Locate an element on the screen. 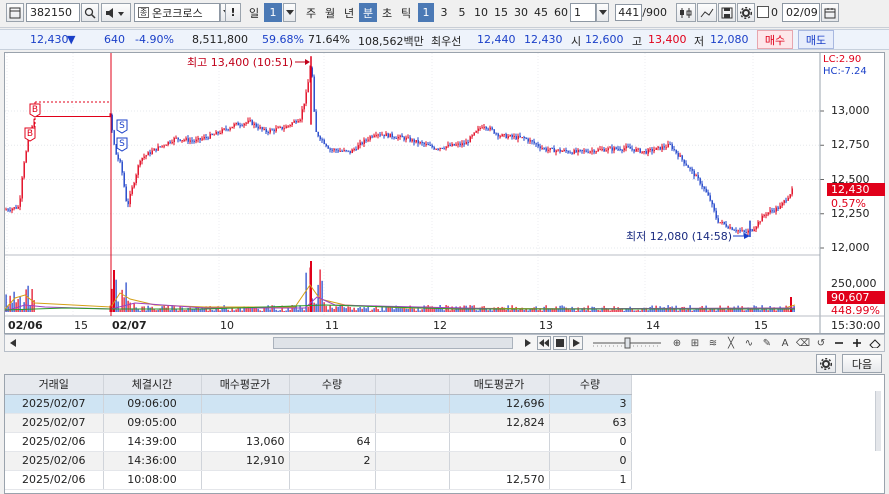 Image resolution: width=889 pixels, height=494 pixels. scroll-thumb is located at coordinates (393, 343).